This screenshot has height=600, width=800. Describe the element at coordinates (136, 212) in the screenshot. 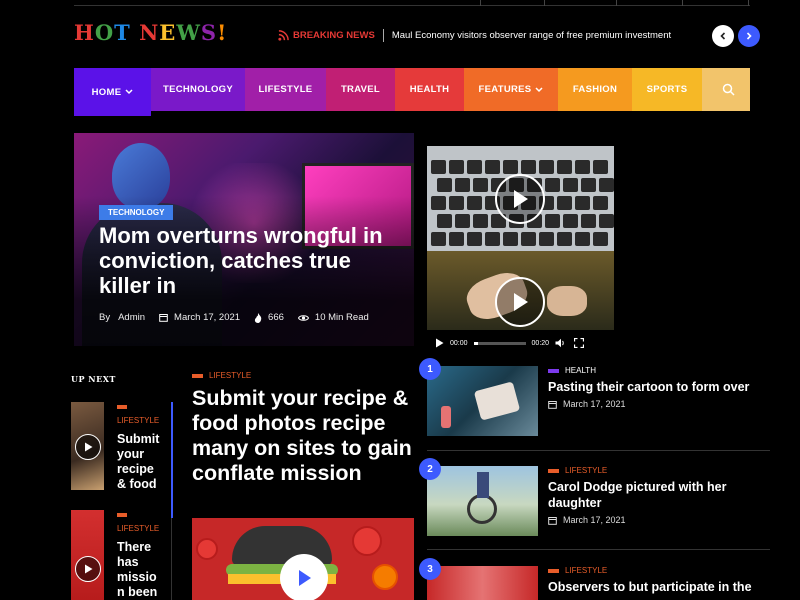

I see `hero-category-tag: TECHNOLOGY` at that location.